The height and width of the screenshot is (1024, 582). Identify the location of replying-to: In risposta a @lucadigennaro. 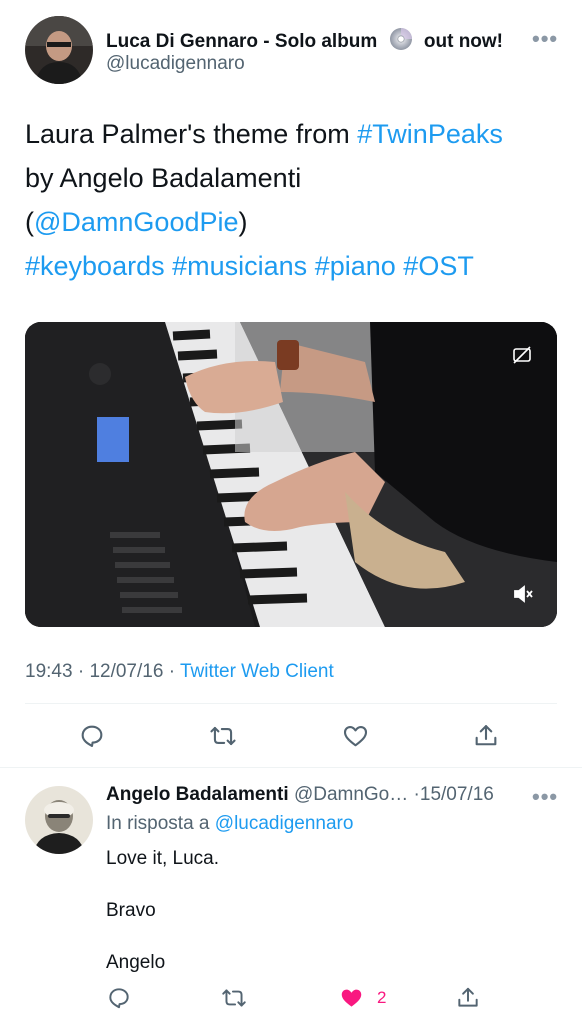
(229, 824).